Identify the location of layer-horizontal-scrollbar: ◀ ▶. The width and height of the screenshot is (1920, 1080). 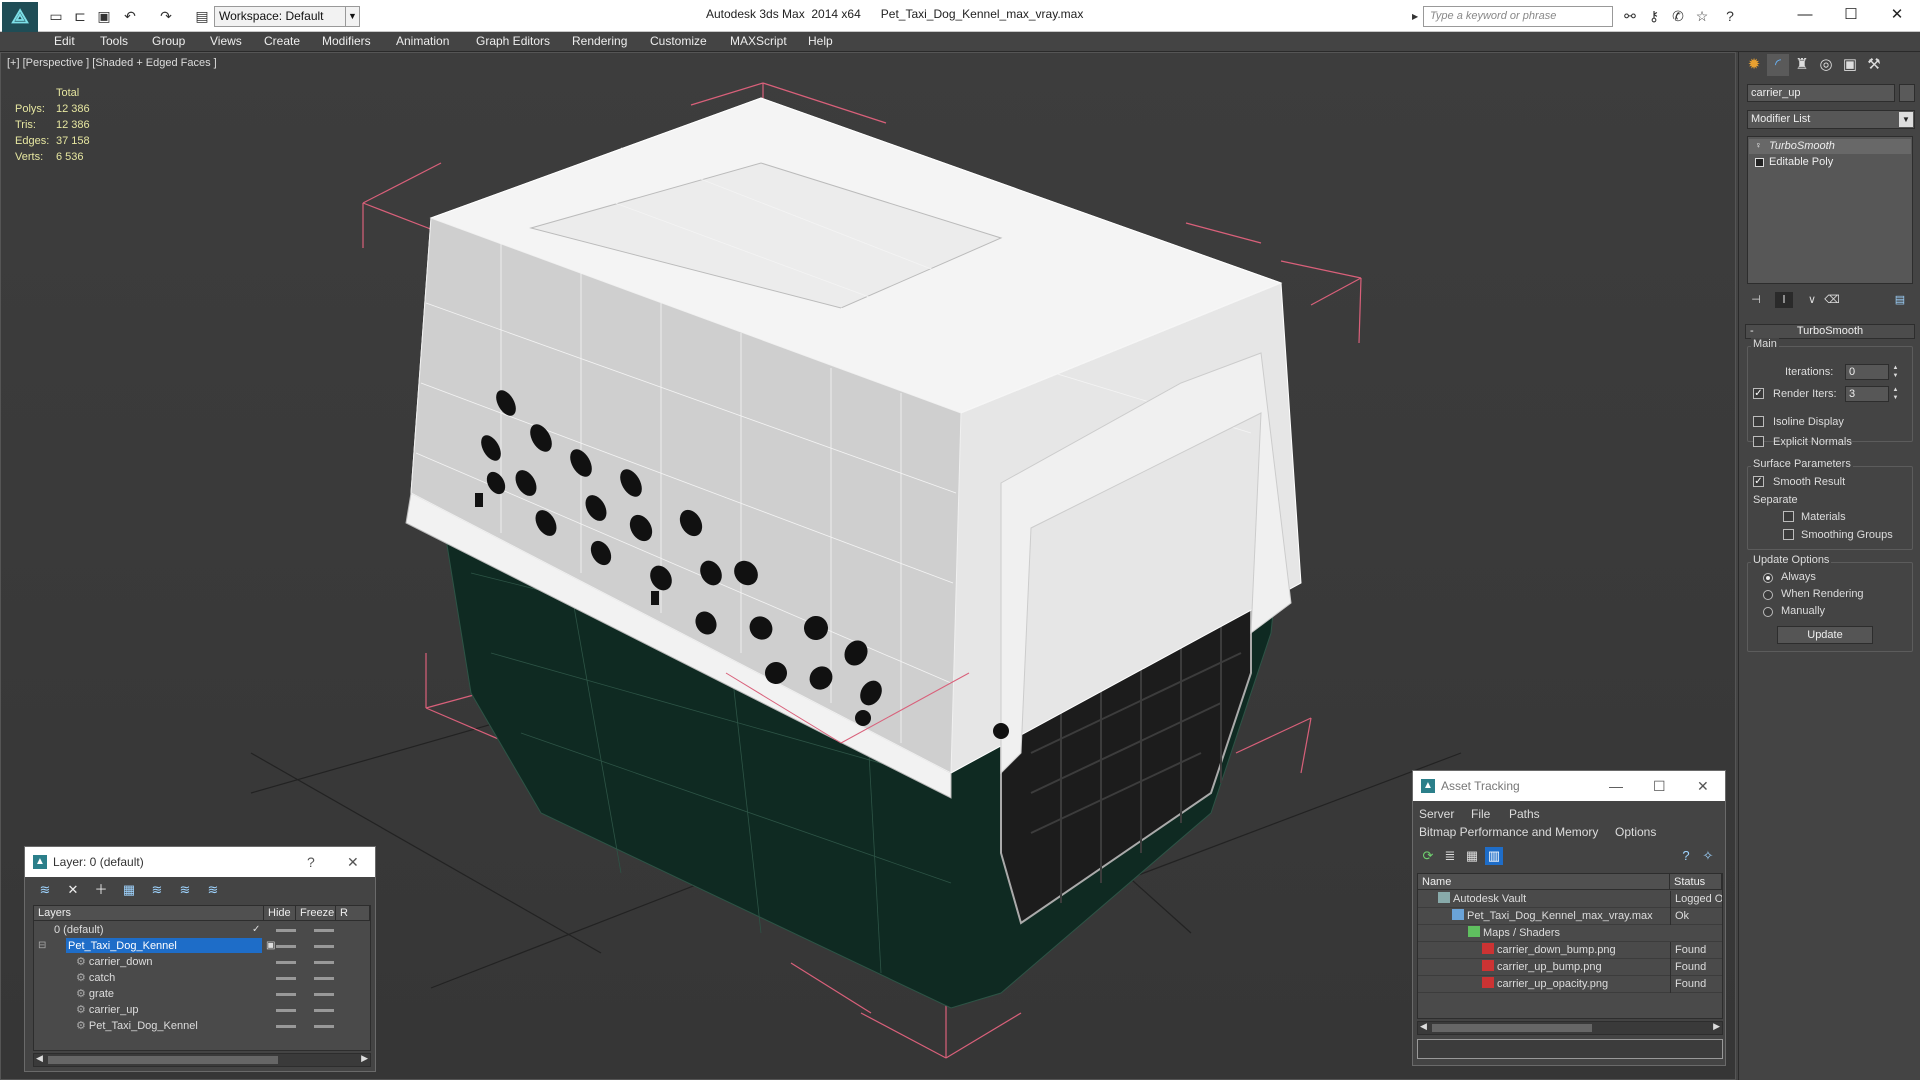
(202, 1060).